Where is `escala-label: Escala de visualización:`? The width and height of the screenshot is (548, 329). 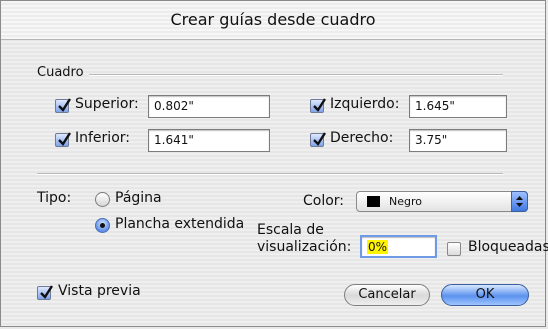
escala-label: Escala de visualización: is located at coordinates (304, 239).